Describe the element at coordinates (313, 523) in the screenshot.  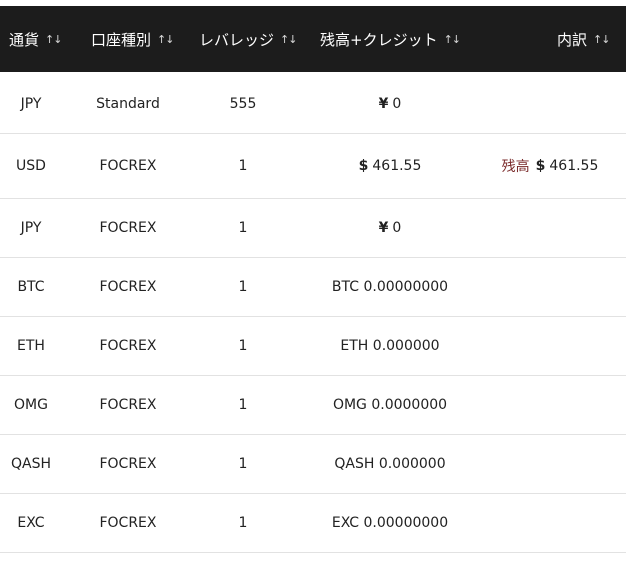
I see `table-row: EXC FOCREX 1 EXC 0.00000000` at that location.